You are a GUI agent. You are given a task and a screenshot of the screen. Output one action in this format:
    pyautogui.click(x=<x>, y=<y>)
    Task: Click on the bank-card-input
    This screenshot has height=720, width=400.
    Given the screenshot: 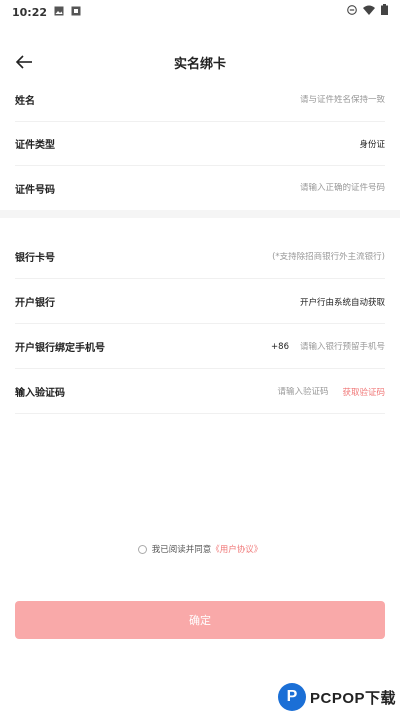 What is the action you would take?
    pyautogui.click(x=285, y=256)
    